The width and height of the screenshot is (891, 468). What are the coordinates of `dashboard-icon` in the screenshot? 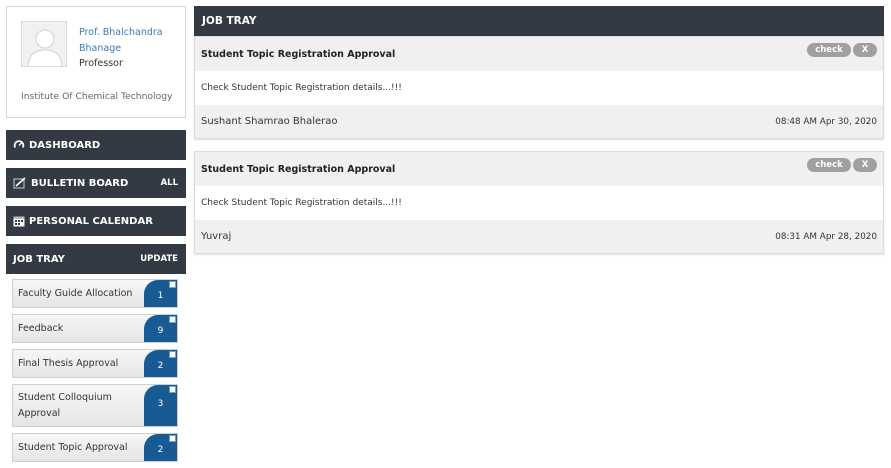 It's located at (19, 145).